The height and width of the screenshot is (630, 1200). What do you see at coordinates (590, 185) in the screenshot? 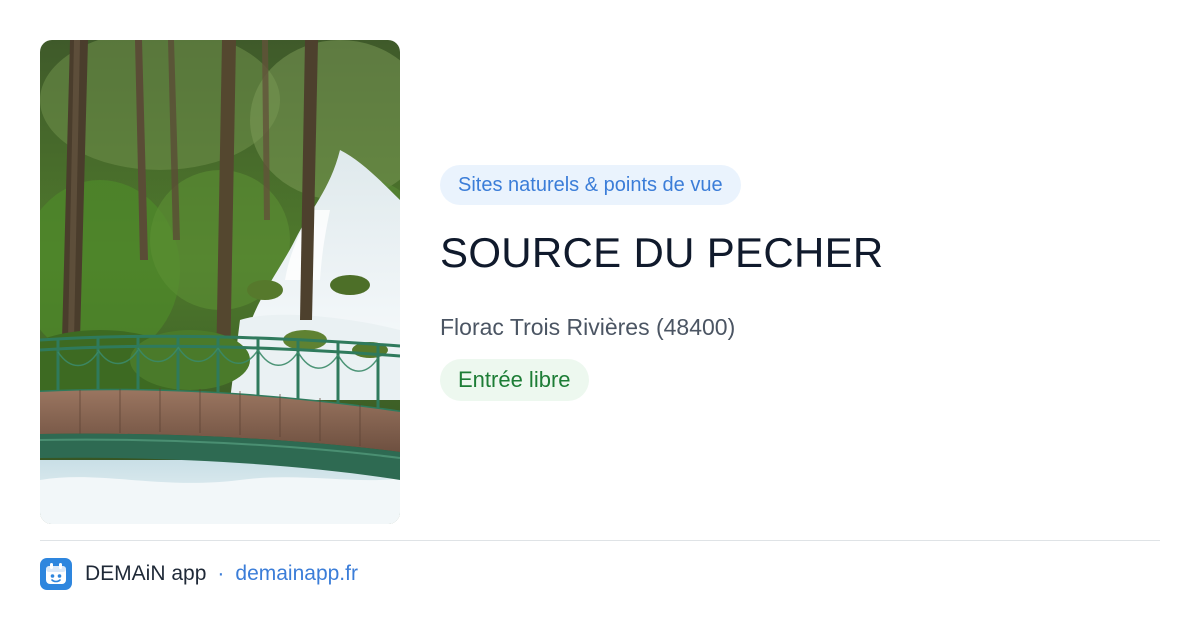
I see `category-tag: Sites naturels & points de vue` at bounding box center [590, 185].